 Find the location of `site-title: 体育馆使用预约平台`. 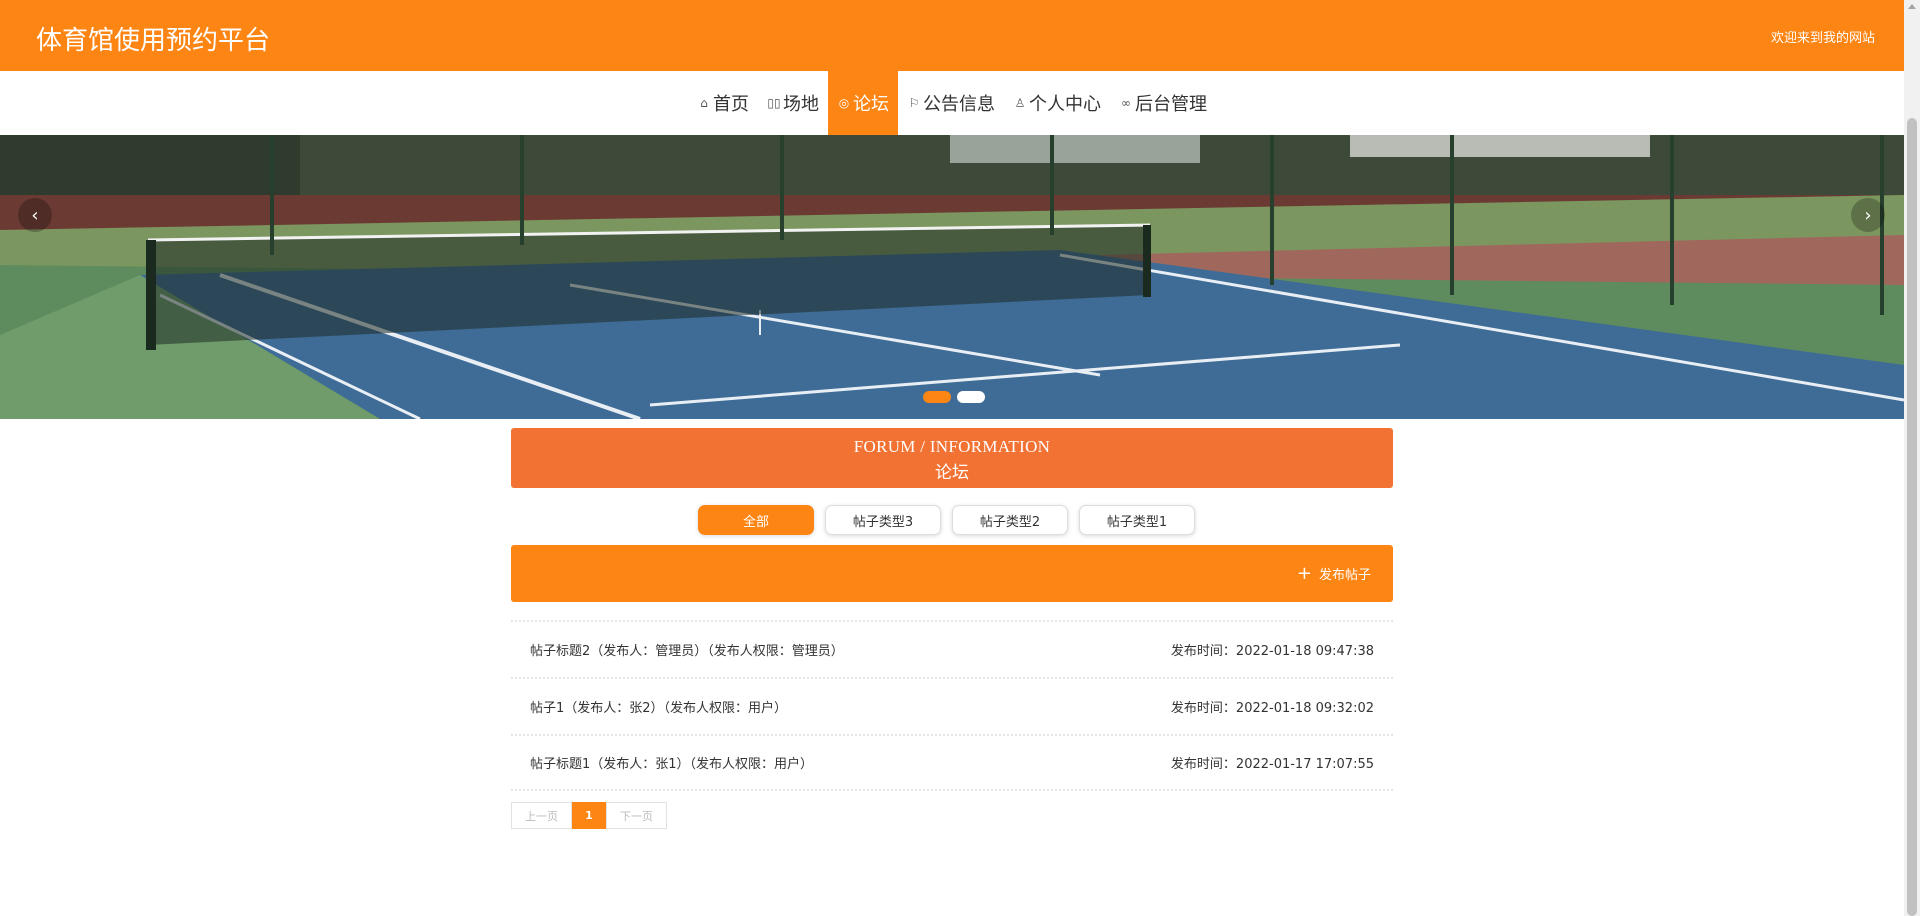

site-title: 体育馆使用预约平台 is located at coordinates (153, 41).